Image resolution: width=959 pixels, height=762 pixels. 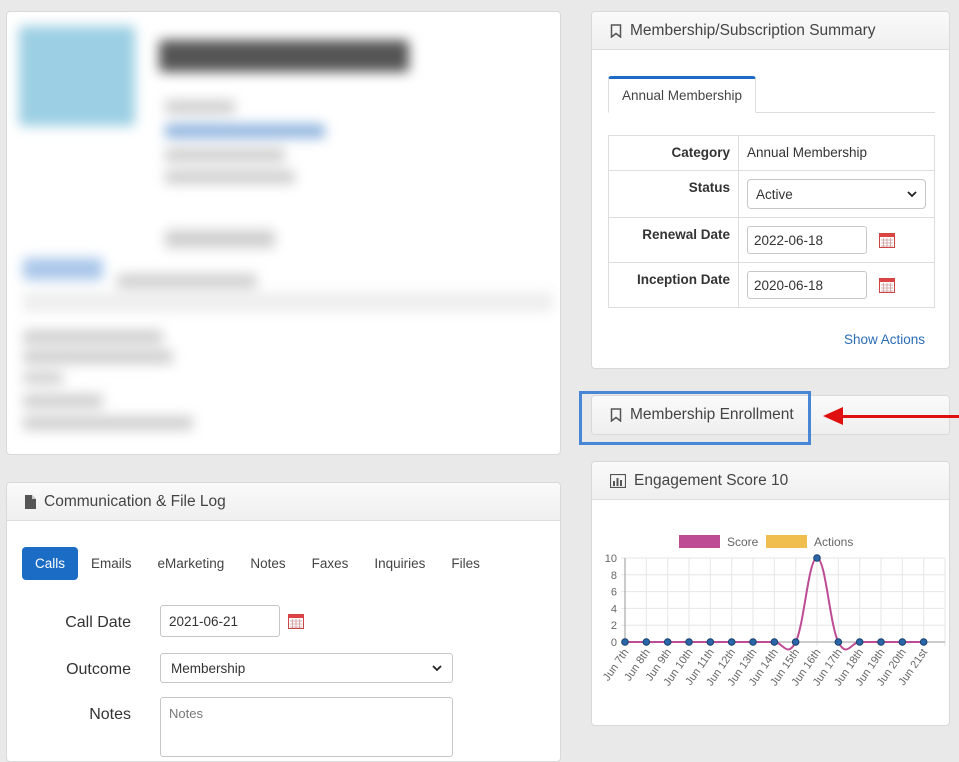 What do you see at coordinates (673, 240) in the screenshot?
I see `renewal-date-label: Renewal Date` at bounding box center [673, 240].